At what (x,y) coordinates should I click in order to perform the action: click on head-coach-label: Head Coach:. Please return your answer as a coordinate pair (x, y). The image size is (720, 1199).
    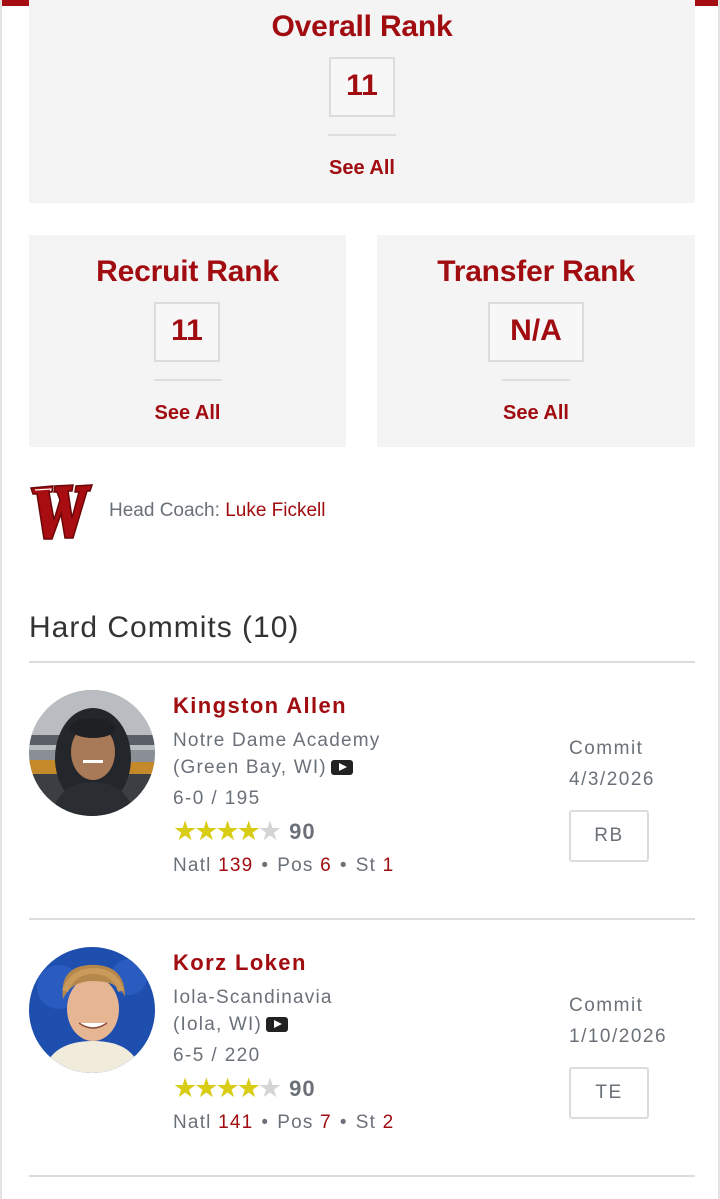
    Looking at the image, I should click on (167, 510).